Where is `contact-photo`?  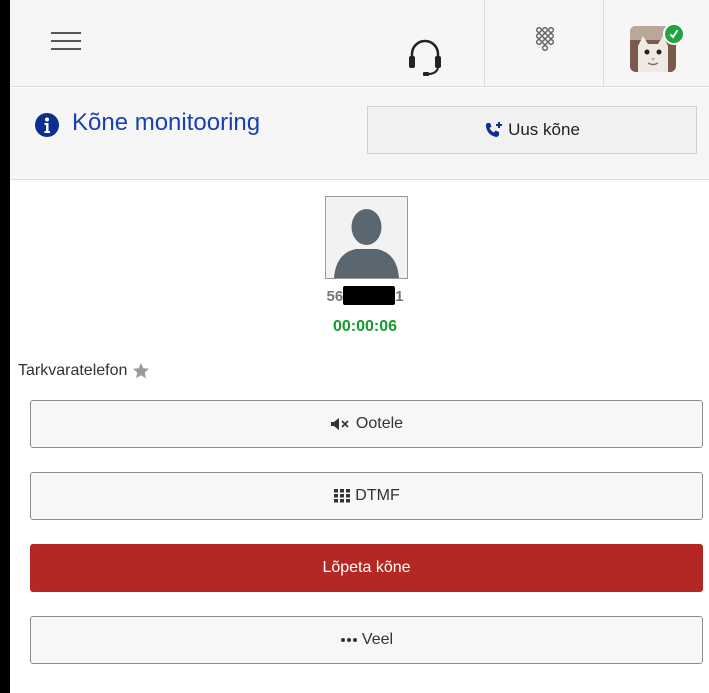 contact-photo is located at coordinates (366, 237).